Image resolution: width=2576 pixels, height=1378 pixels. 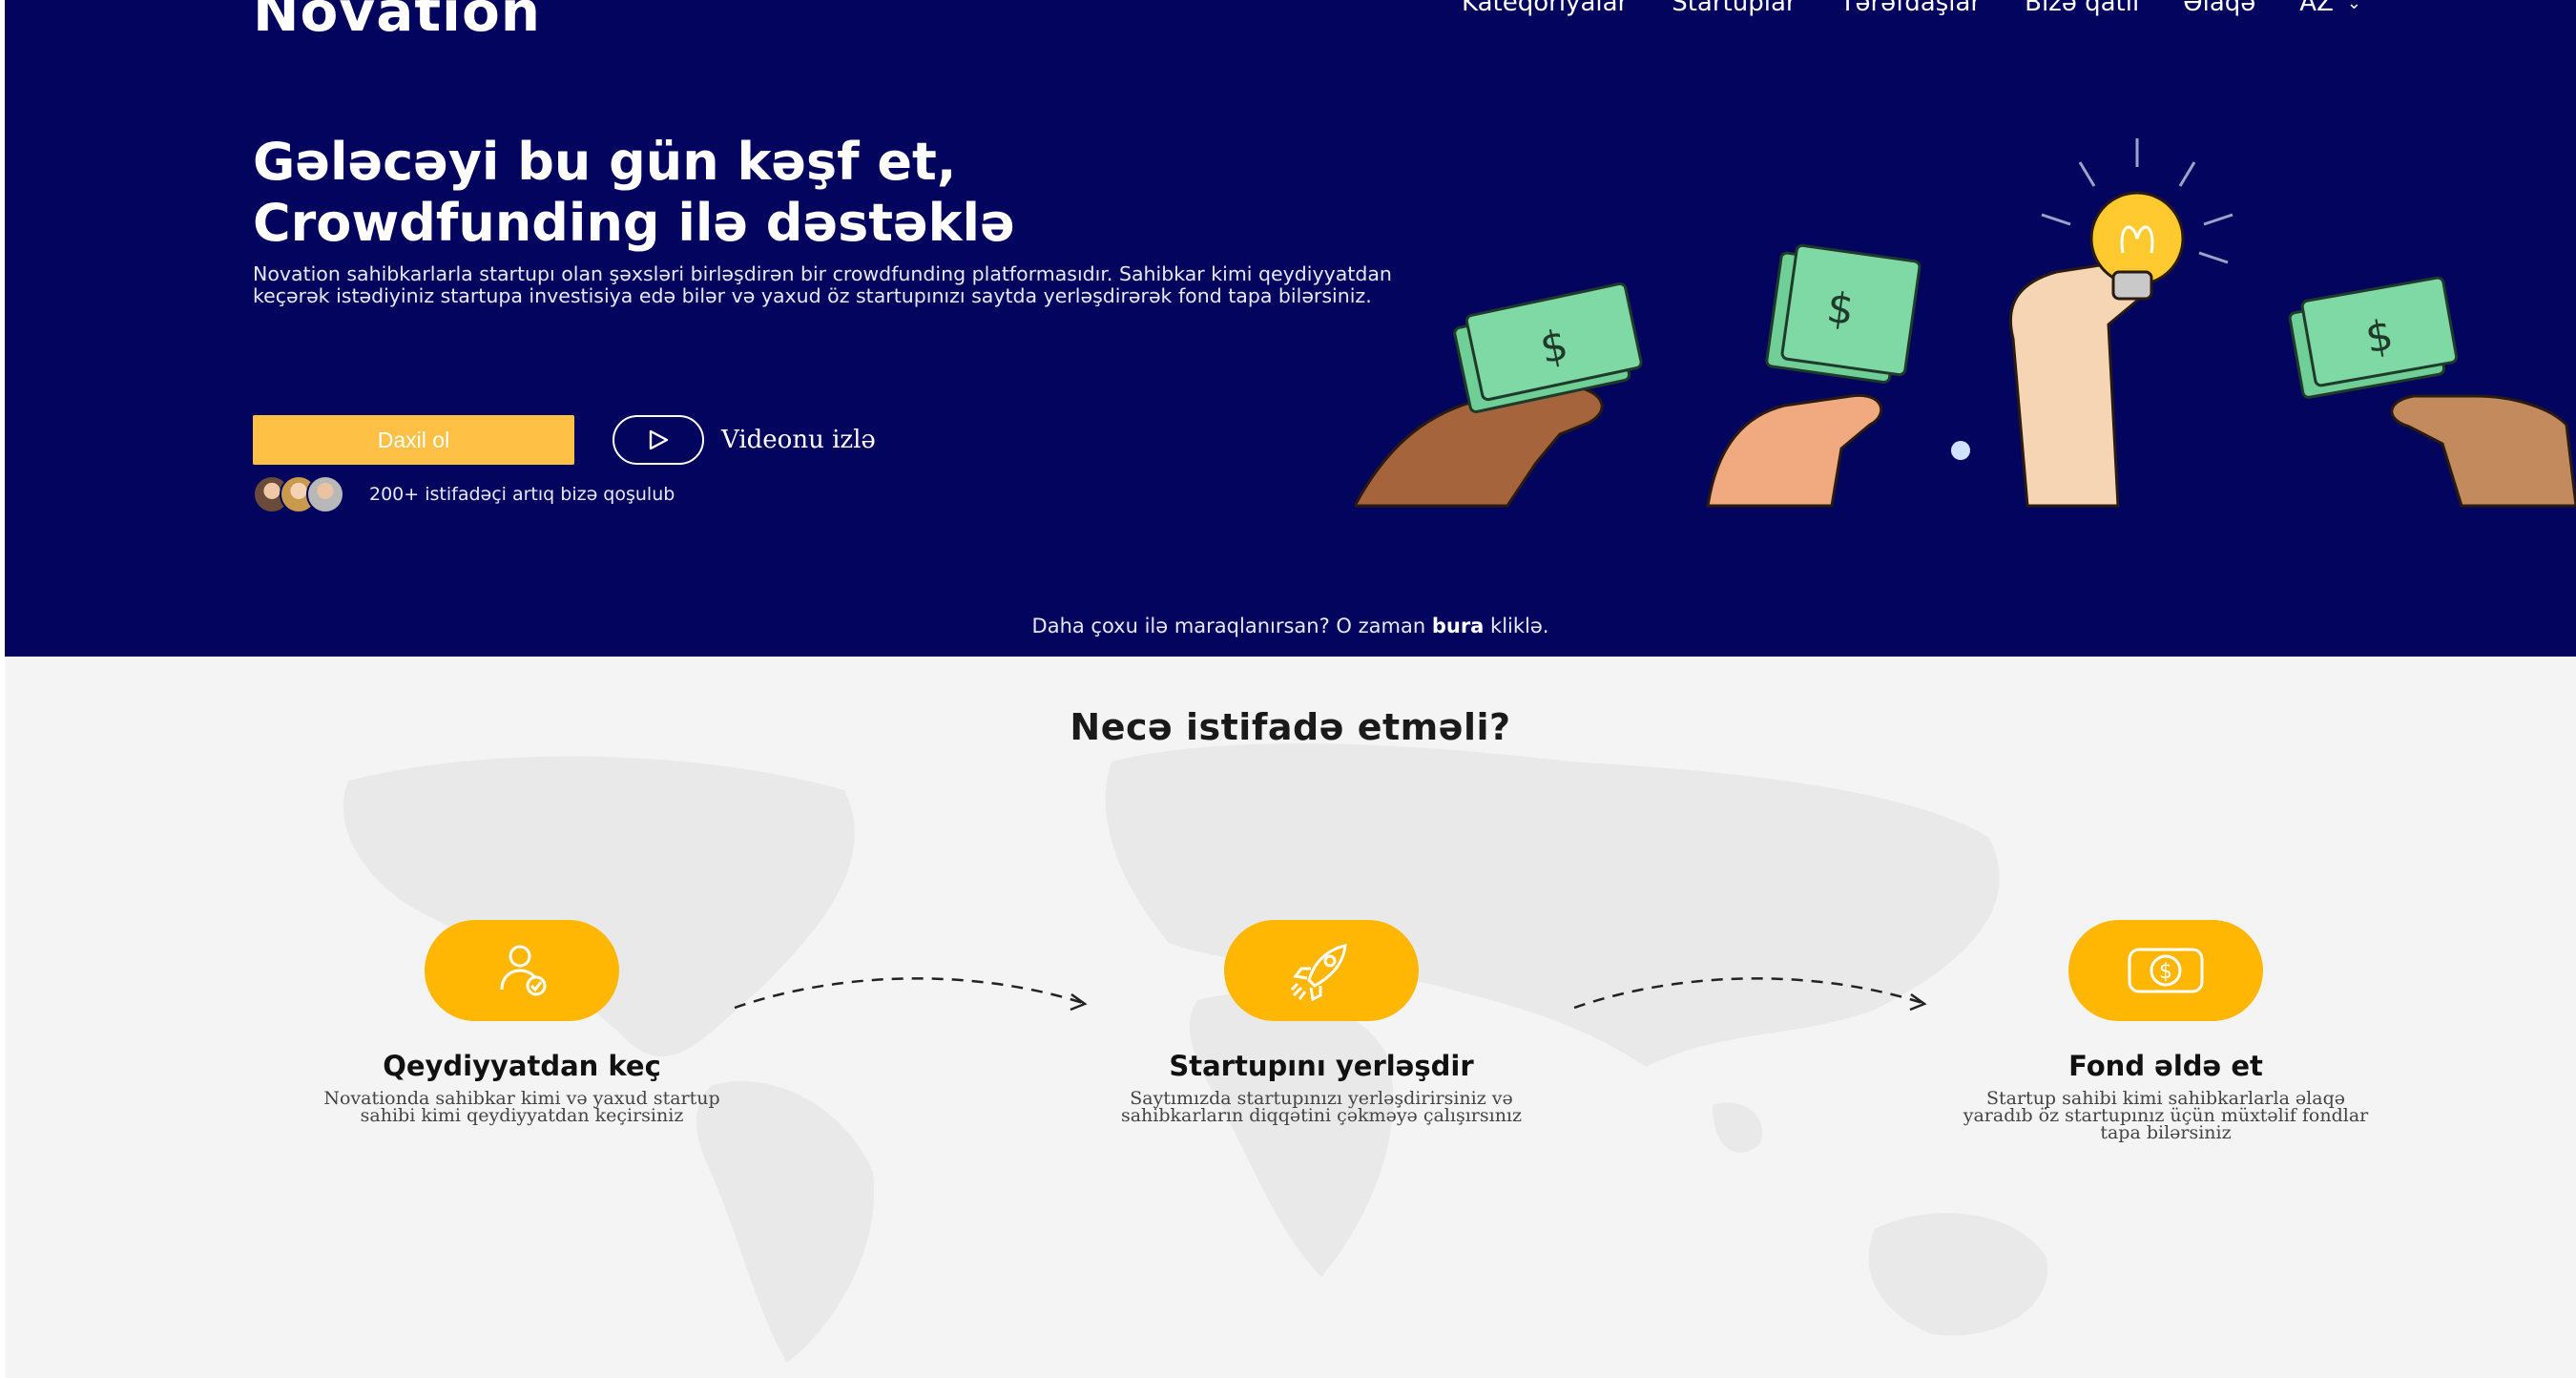 I want to click on users-count-text: 200+ istifadəçi artıq bizə qoşulub, so click(x=522, y=494).